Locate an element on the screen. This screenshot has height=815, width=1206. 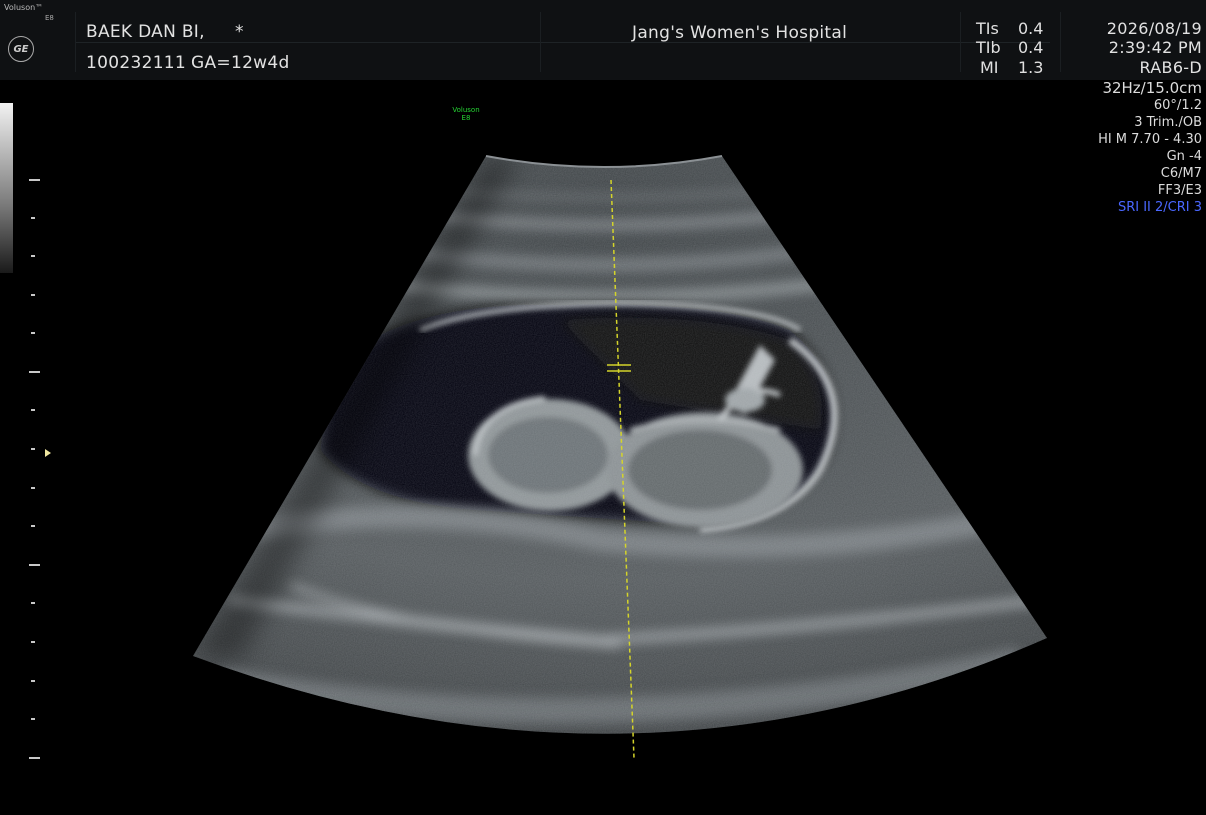
map-setting: C6/M7 is located at coordinates (1181, 173).